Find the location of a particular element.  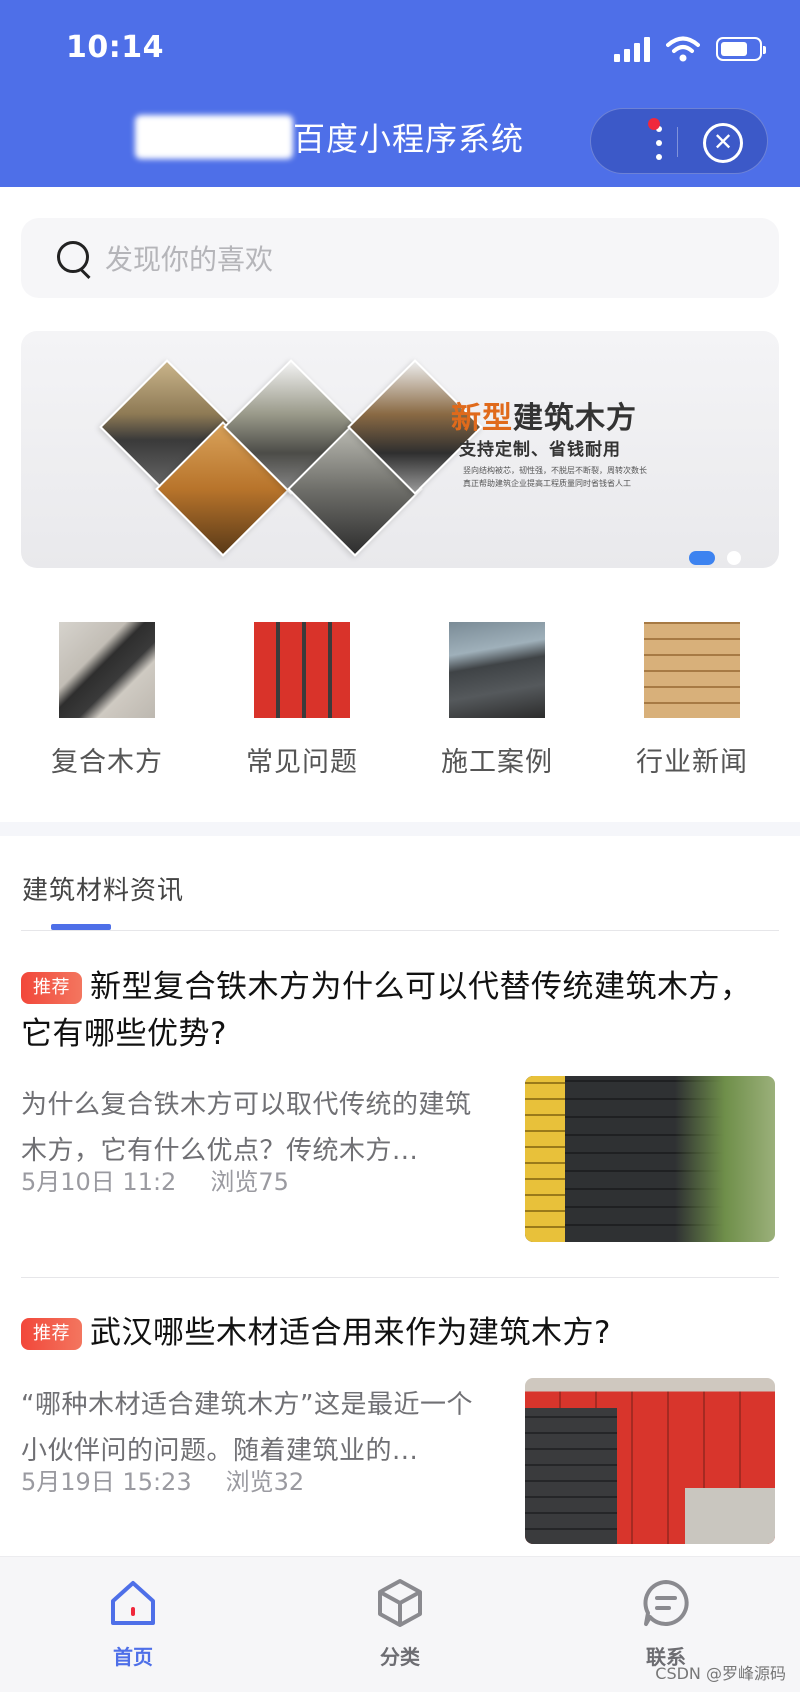

article-views: 浏览75 is located at coordinates (249, 1182).